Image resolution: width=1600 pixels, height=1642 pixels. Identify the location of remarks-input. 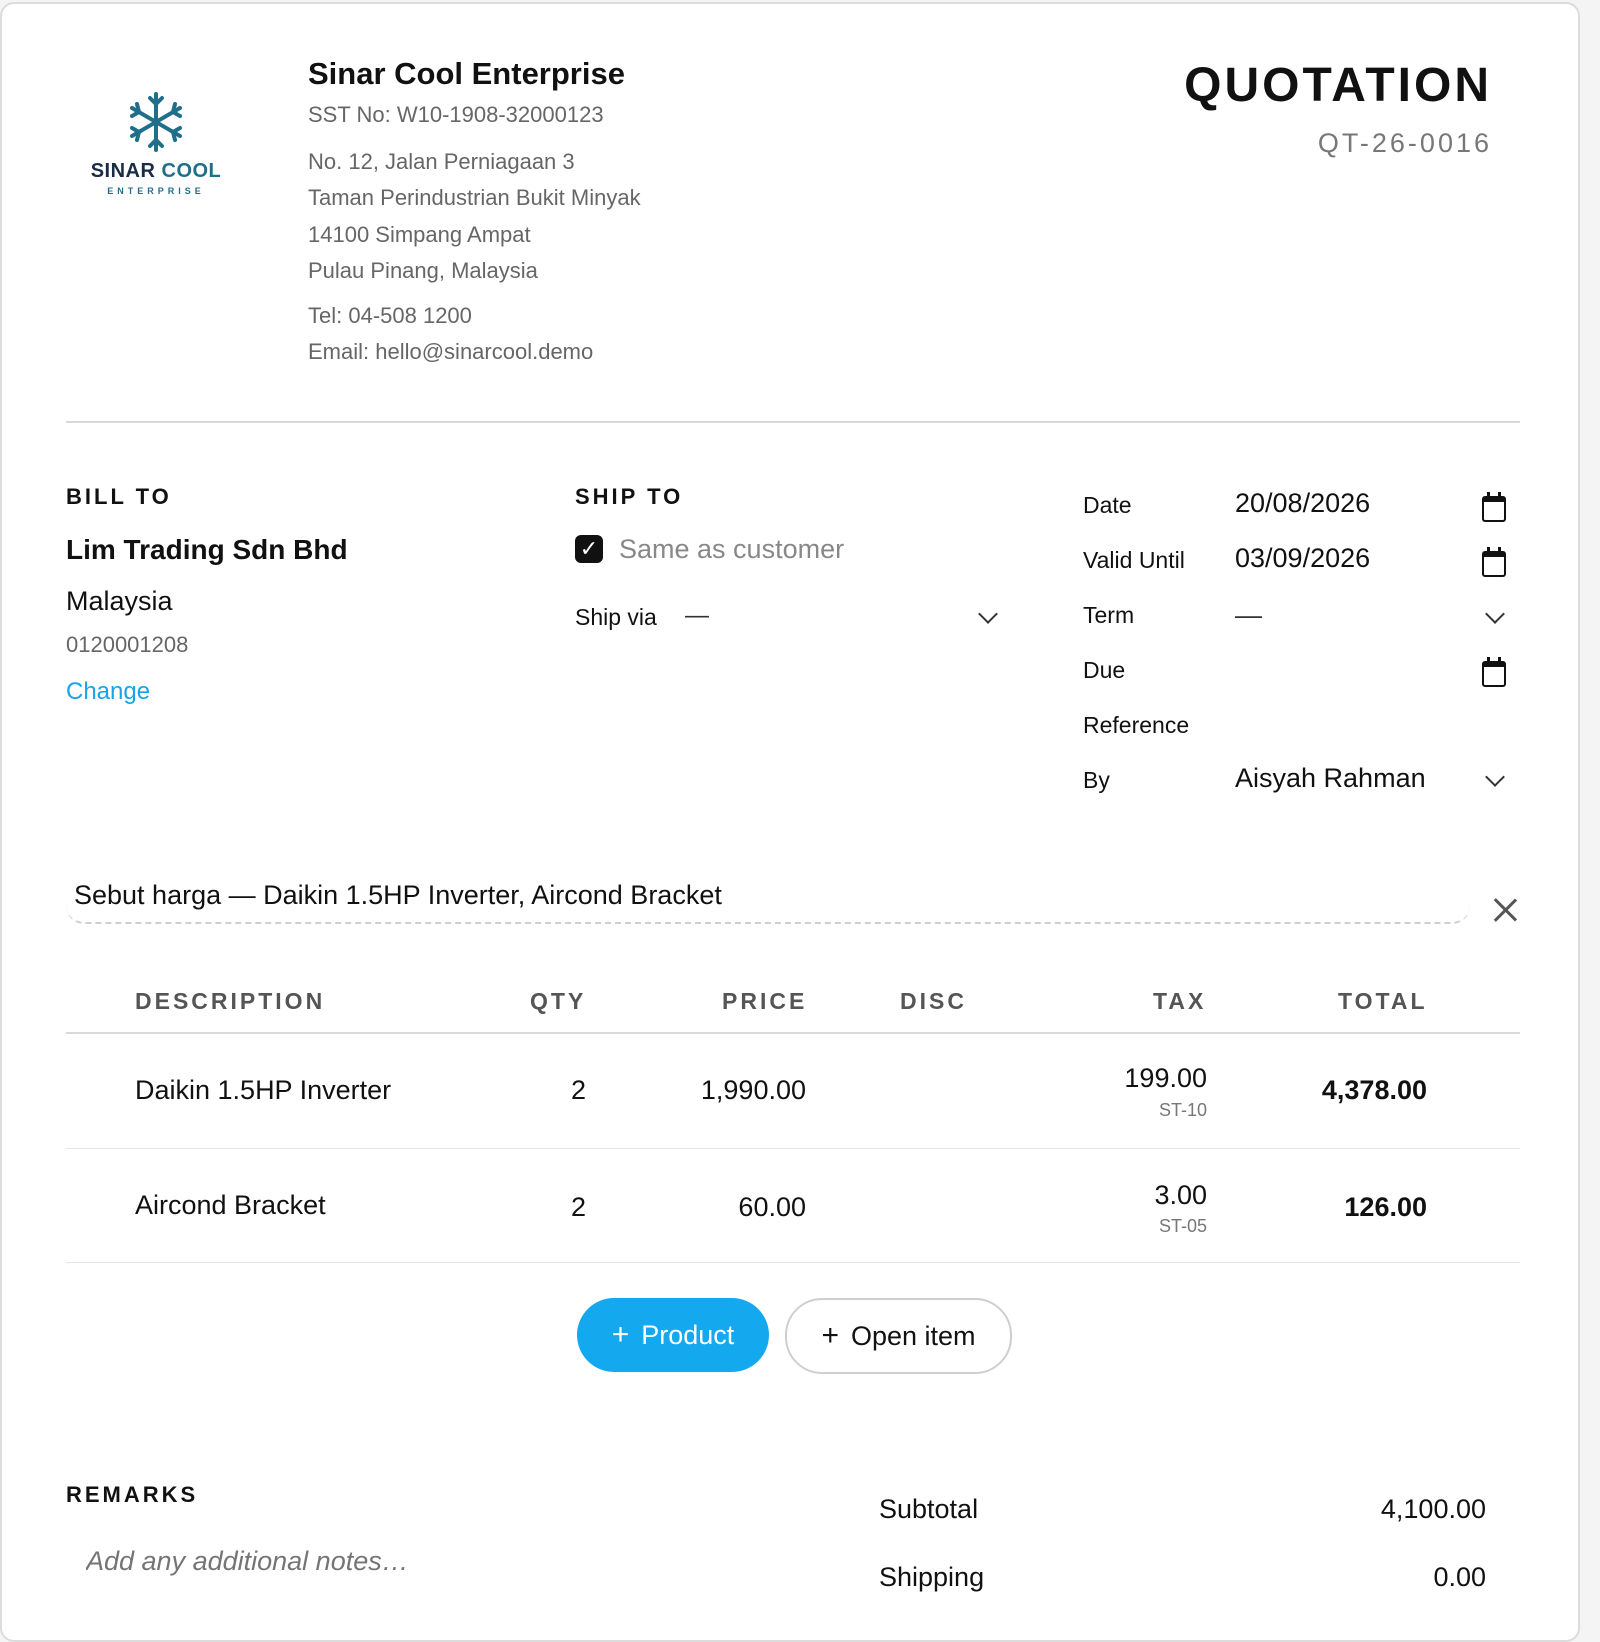
(411, 1561).